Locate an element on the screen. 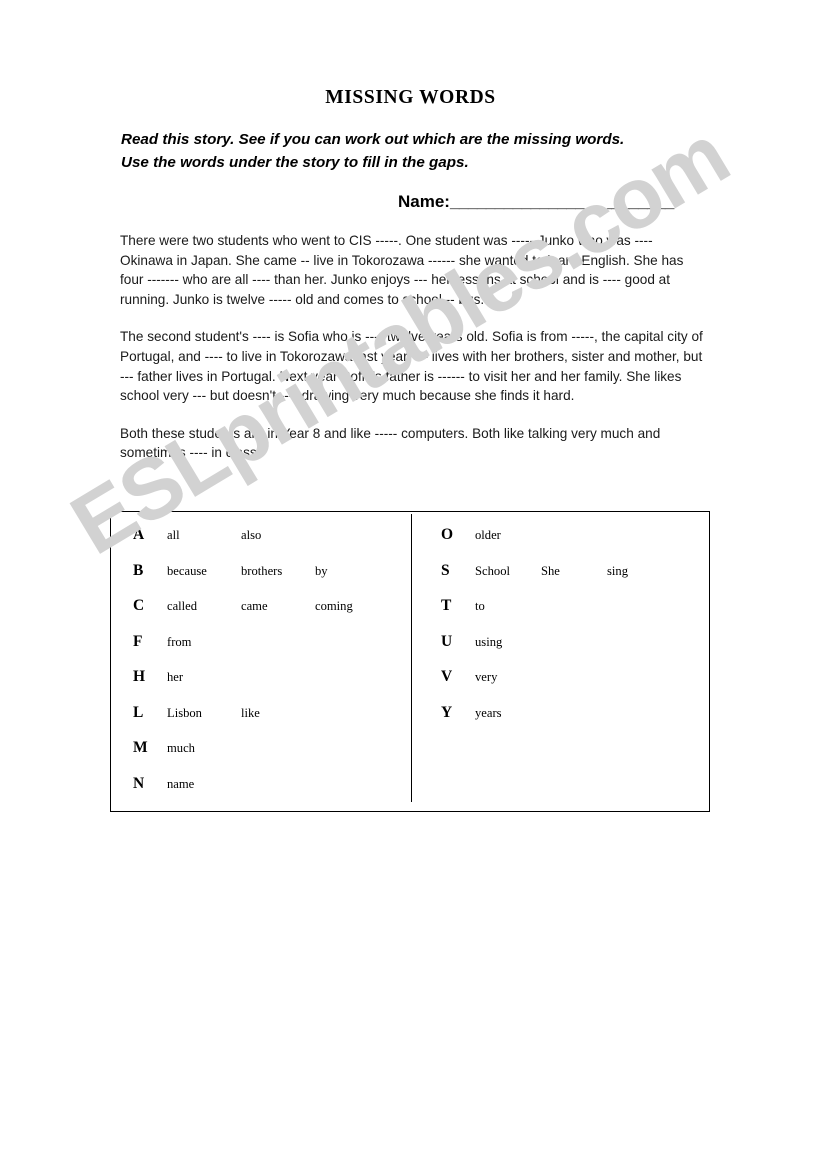 This screenshot has height=1169, width=821. word-bank-word: her is located at coordinates (204, 677).